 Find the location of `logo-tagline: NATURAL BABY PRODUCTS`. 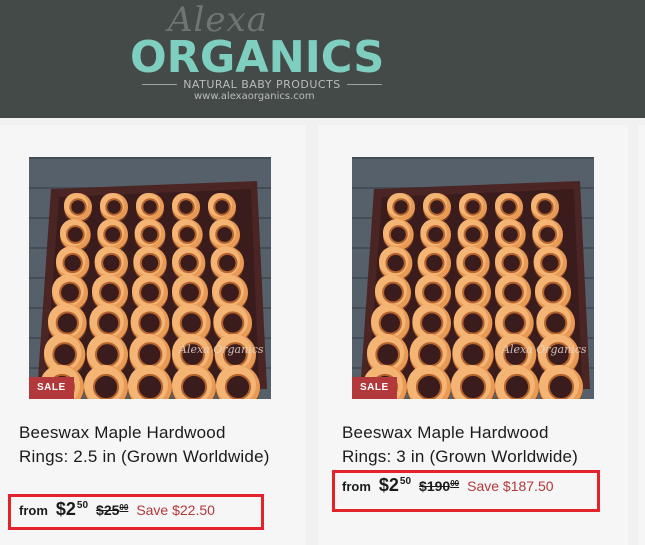

logo-tagline: NATURAL BABY PRODUCTS is located at coordinates (262, 84).